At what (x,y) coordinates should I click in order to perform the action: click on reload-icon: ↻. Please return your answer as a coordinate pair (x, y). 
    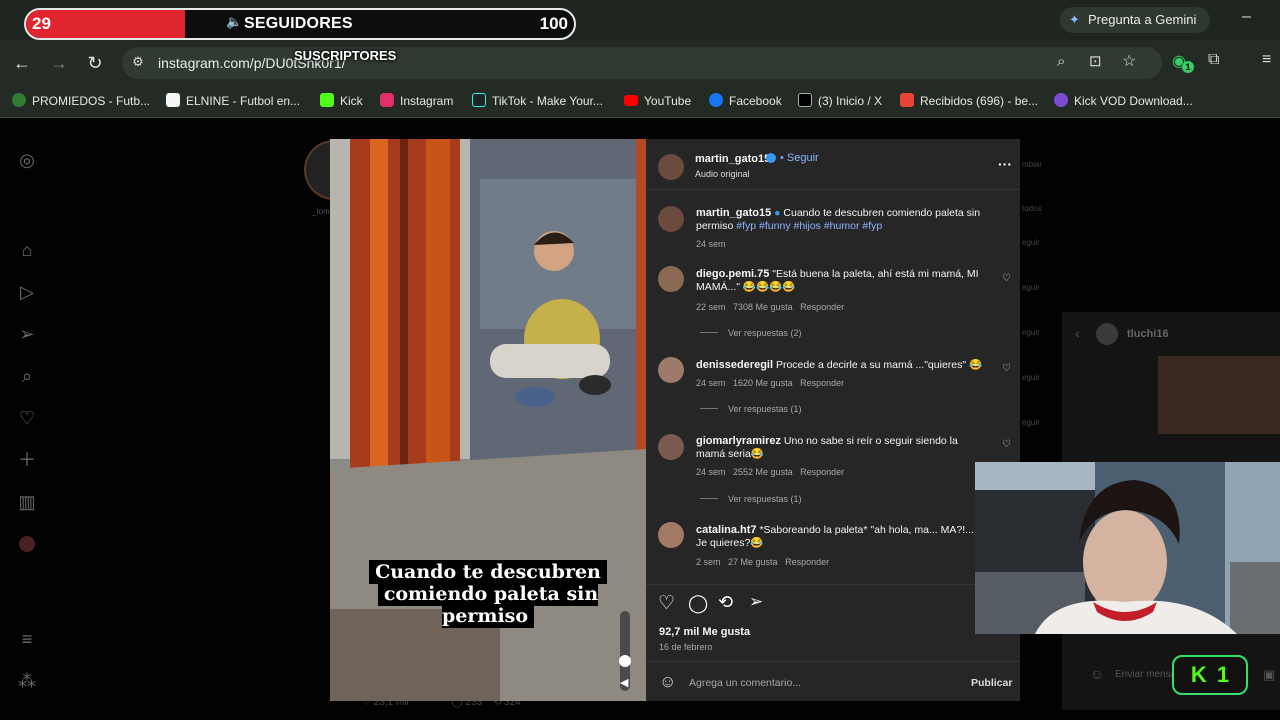
    Looking at the image, I should click on (95, 63).